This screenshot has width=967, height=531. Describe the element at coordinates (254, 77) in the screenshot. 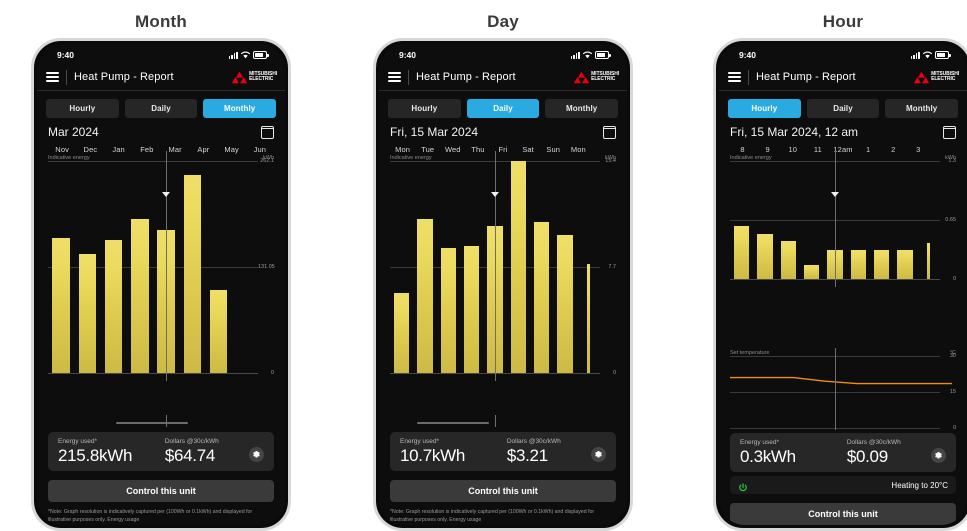

I see `mitsubishi-logo: MITSUBISHI ELECTRIC` at that location.